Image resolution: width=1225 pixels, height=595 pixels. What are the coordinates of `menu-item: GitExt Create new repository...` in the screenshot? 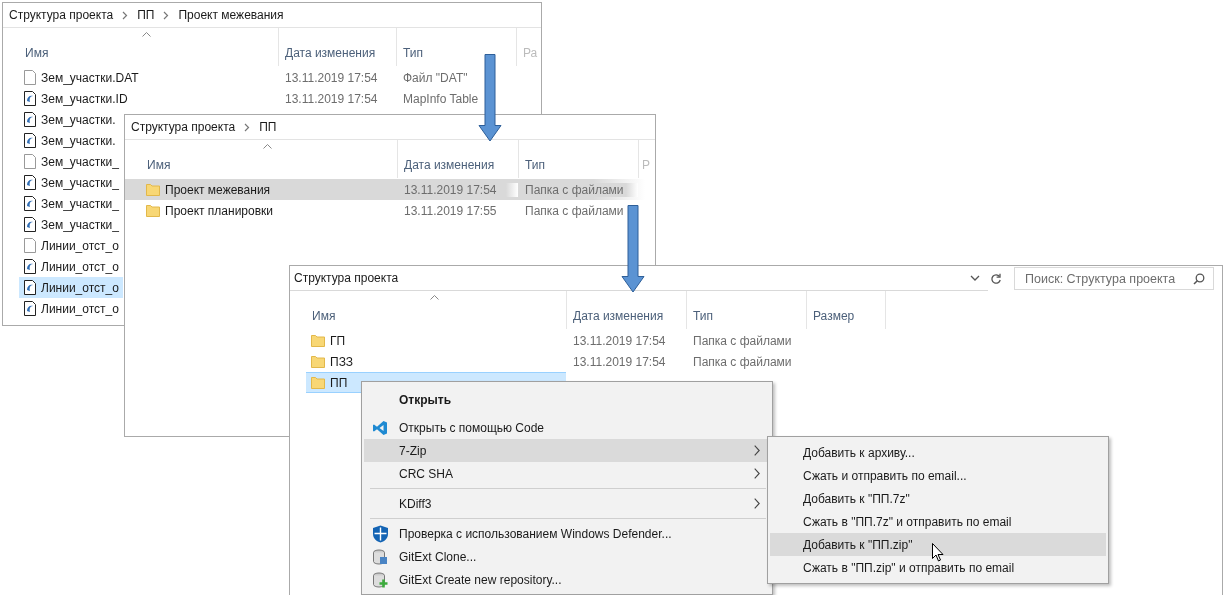 It's located at (567, 579).